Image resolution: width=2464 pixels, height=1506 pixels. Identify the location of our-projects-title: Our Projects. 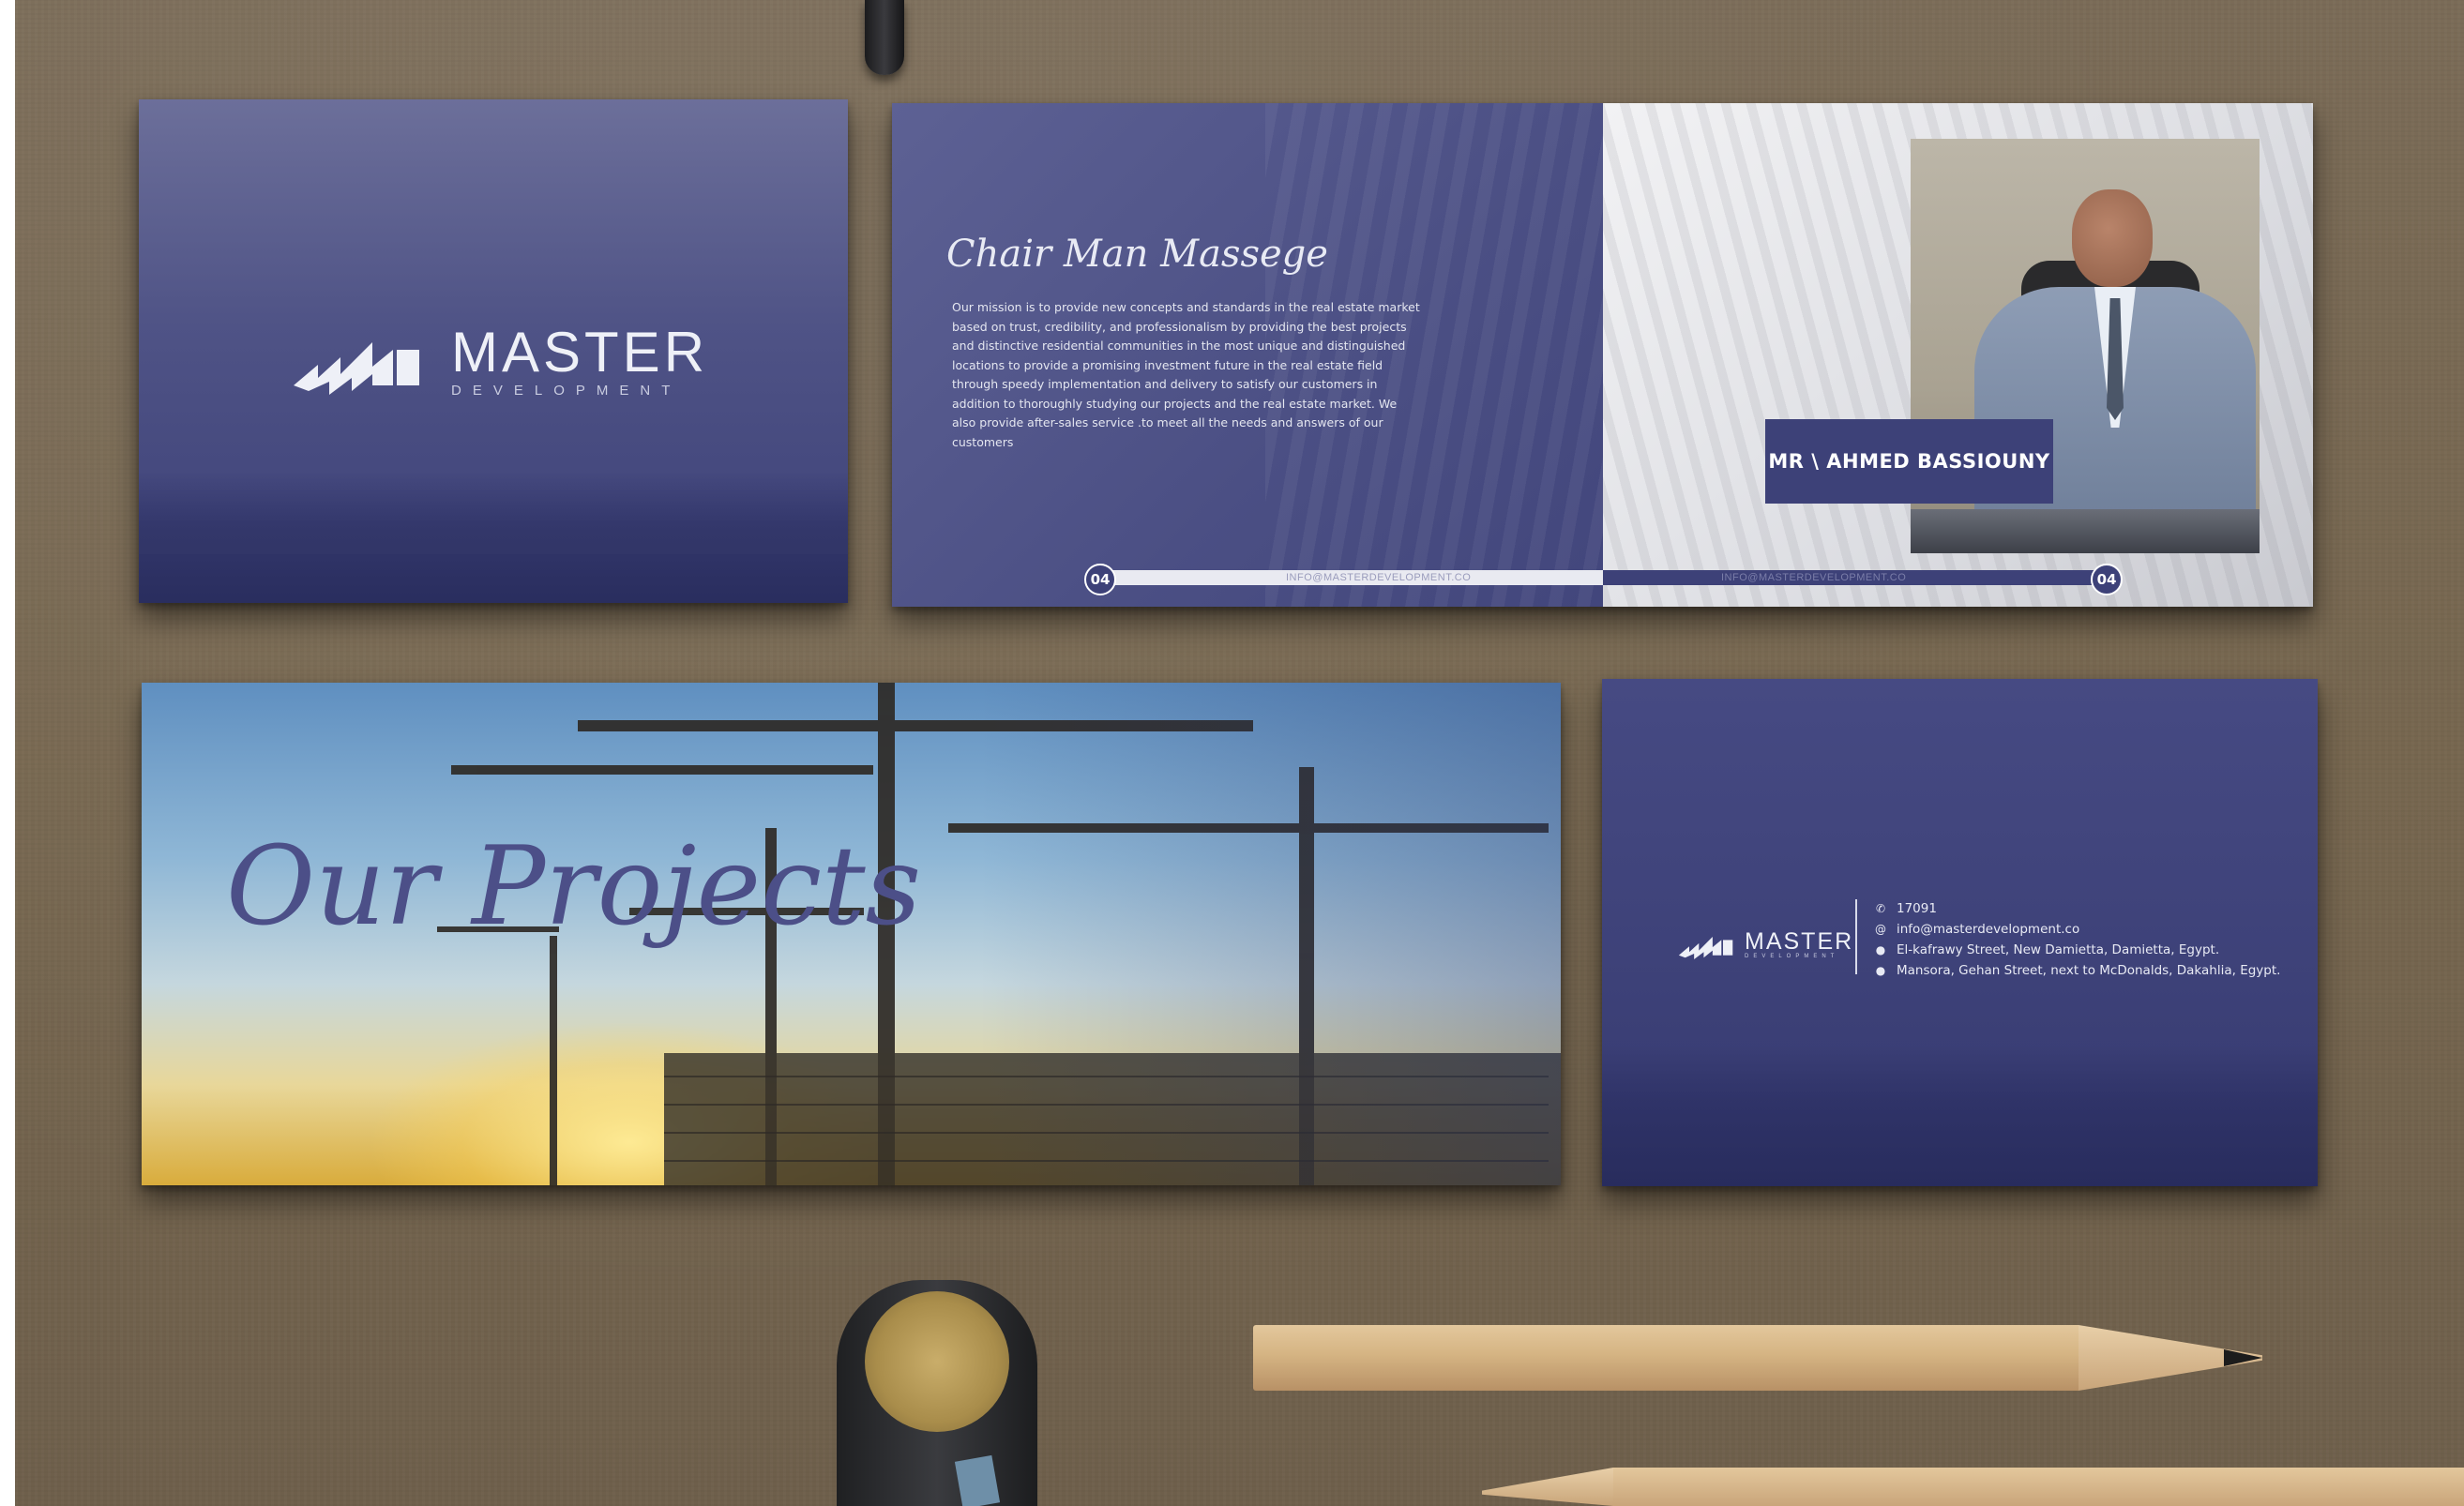
(574, 886).